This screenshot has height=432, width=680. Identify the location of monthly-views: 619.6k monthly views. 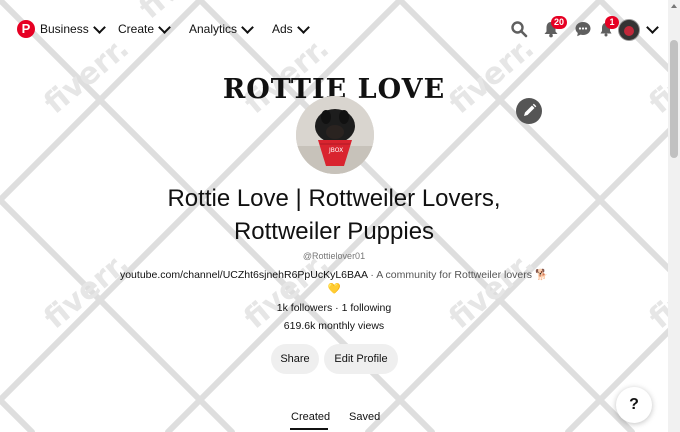
(334, 326).